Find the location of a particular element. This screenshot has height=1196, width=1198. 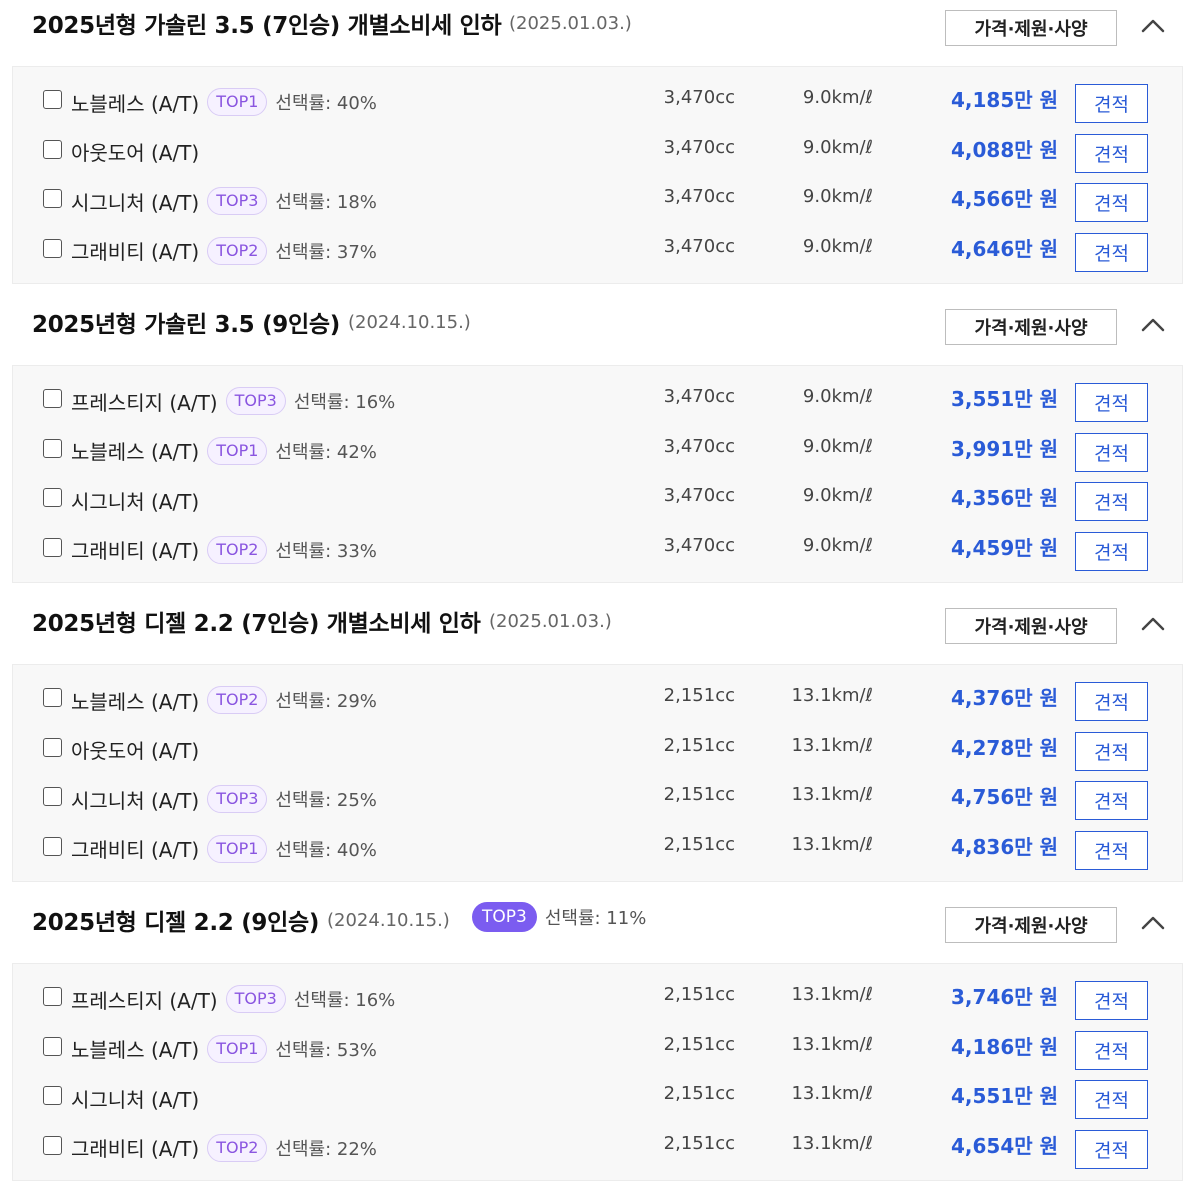

selection-rate: 선택률: 33% is located at coordinates (326, 551).